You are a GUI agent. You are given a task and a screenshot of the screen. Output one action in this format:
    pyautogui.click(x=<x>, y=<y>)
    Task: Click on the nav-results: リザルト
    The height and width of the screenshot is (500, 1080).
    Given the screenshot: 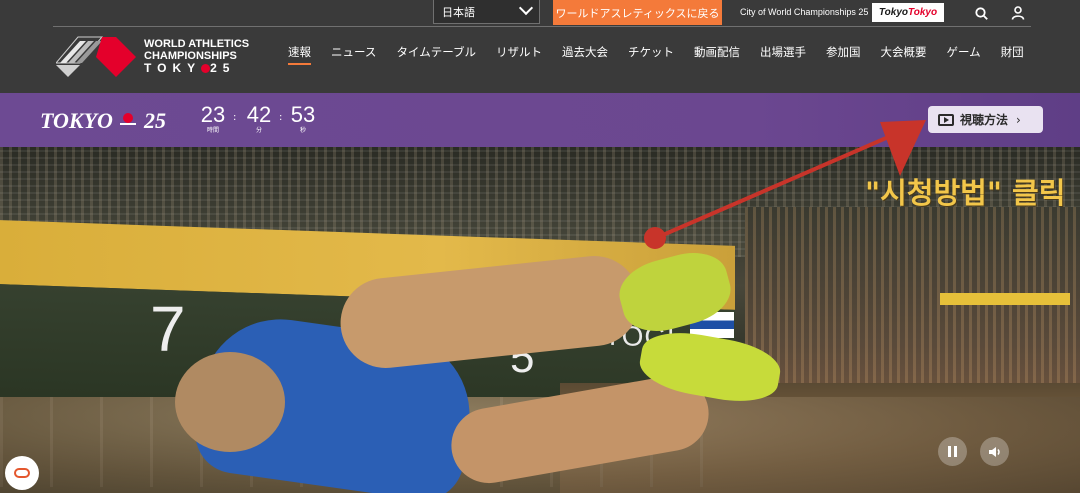 What is the action you would take?
    pyautogui.click(x=519, y=52)
    